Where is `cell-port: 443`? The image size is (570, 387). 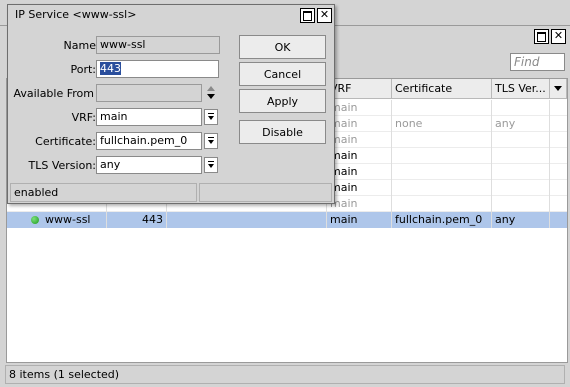 cell-port: 443 is located at coordinates (137, 220).